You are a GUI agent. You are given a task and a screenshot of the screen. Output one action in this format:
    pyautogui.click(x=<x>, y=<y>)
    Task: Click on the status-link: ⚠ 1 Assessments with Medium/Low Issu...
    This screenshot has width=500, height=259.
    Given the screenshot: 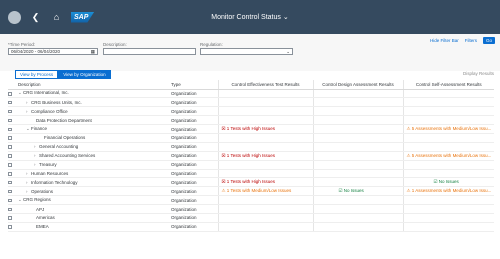 What is the action you would take?
    pyautogui.click(x=449, y=190)
    